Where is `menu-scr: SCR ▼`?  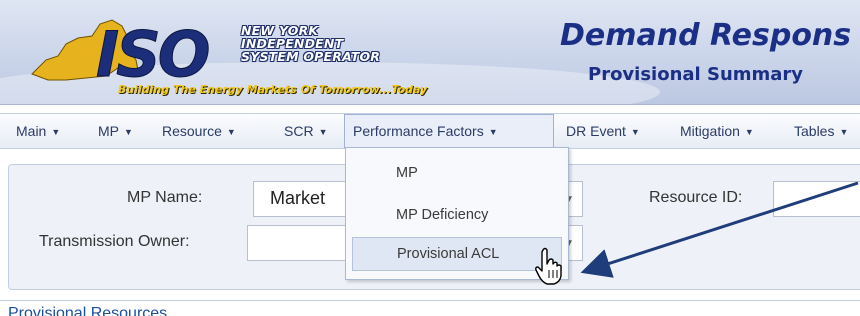 menu-scr: SCR ▼ is located at coordinates (305, 131).